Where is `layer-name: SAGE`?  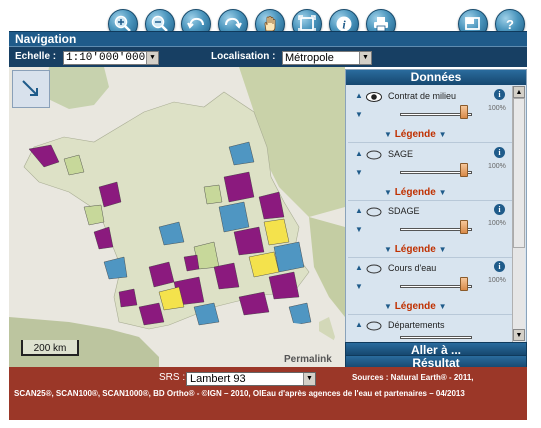
layer-name: SAGE is located at coordinates (401, 154).